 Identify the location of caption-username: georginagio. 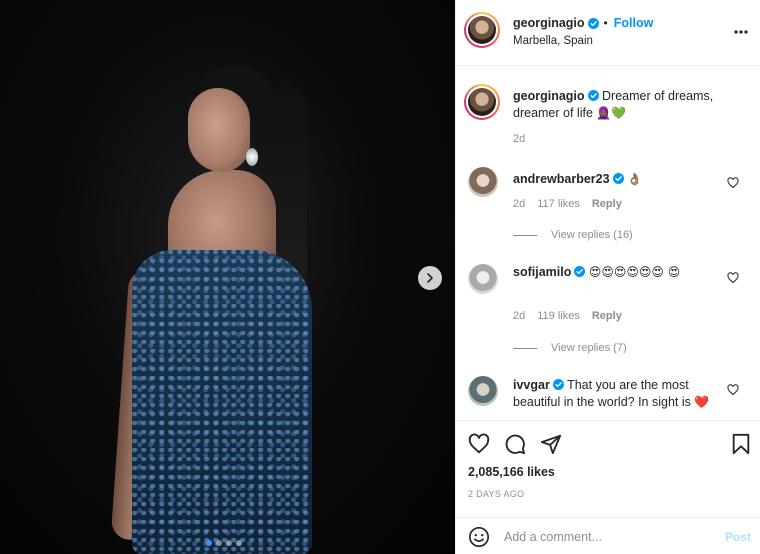
(549, 96).